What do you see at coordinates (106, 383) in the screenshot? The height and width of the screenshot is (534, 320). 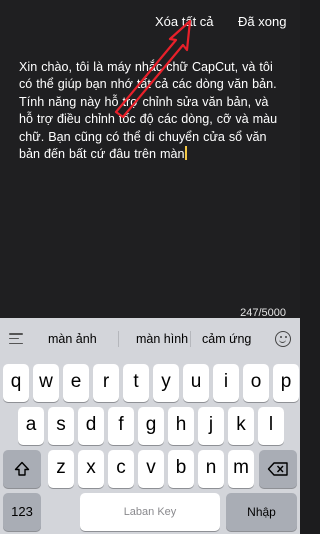 I see `key-r: r` at bounding box center [106, 383].